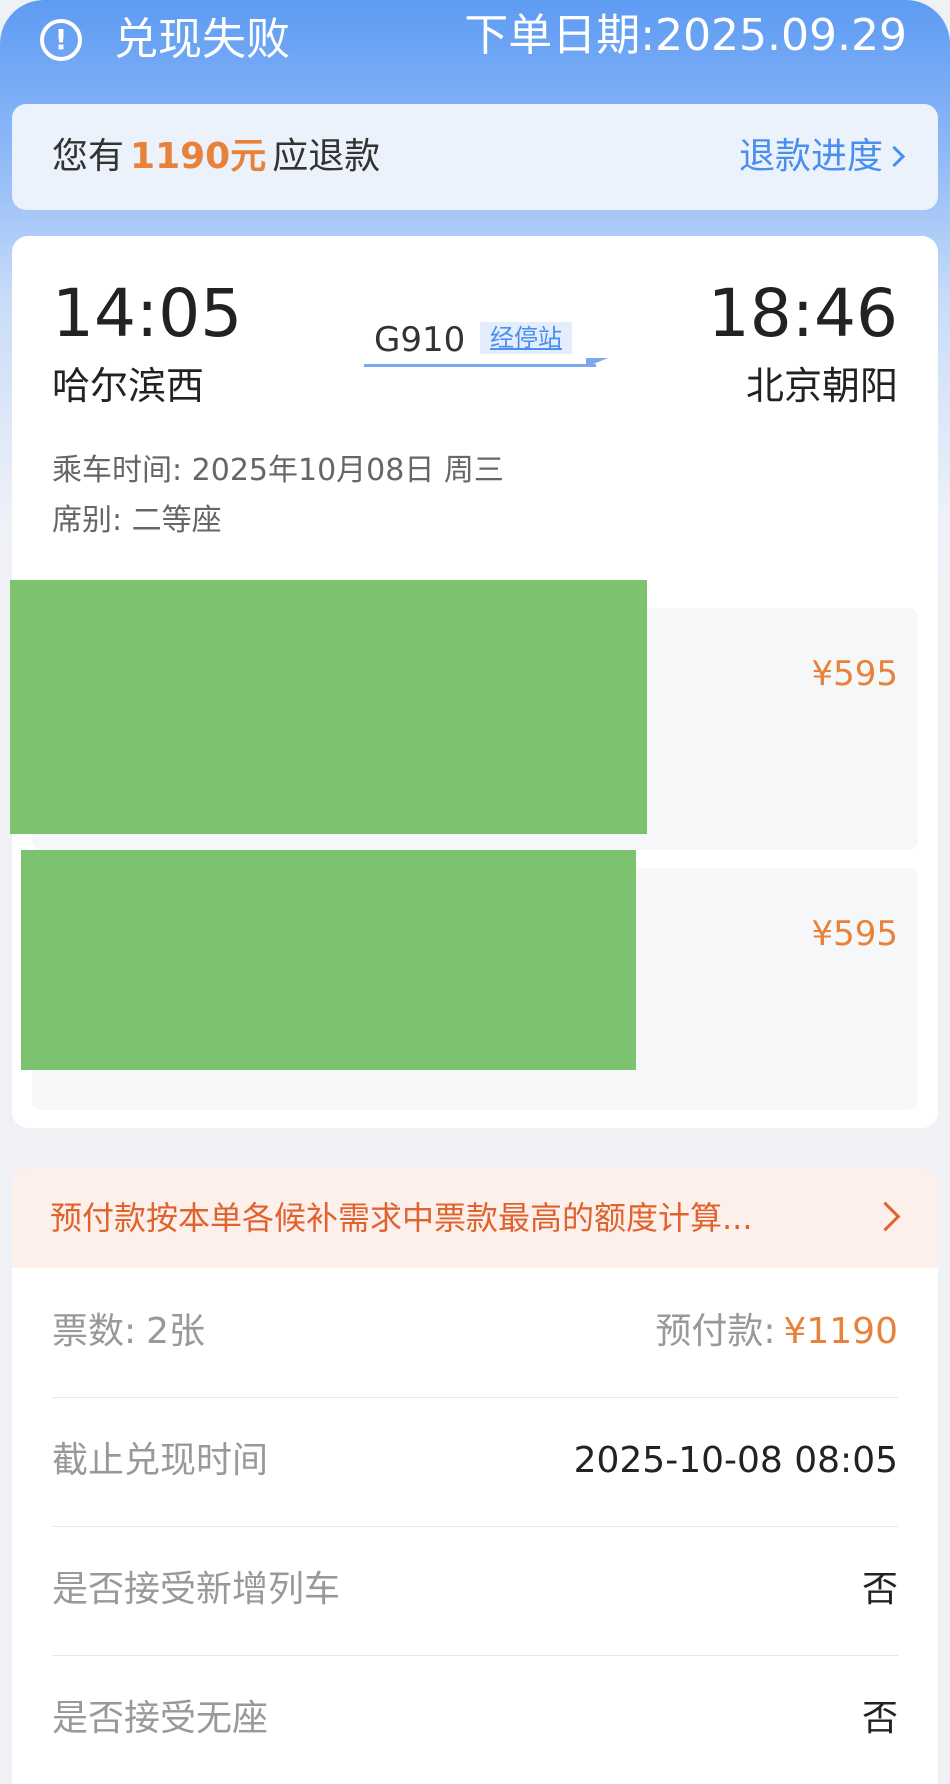  Describe the element at coordinates (94, 1331) in the screenshot. I see `tickets-label: 票数:` at that location.